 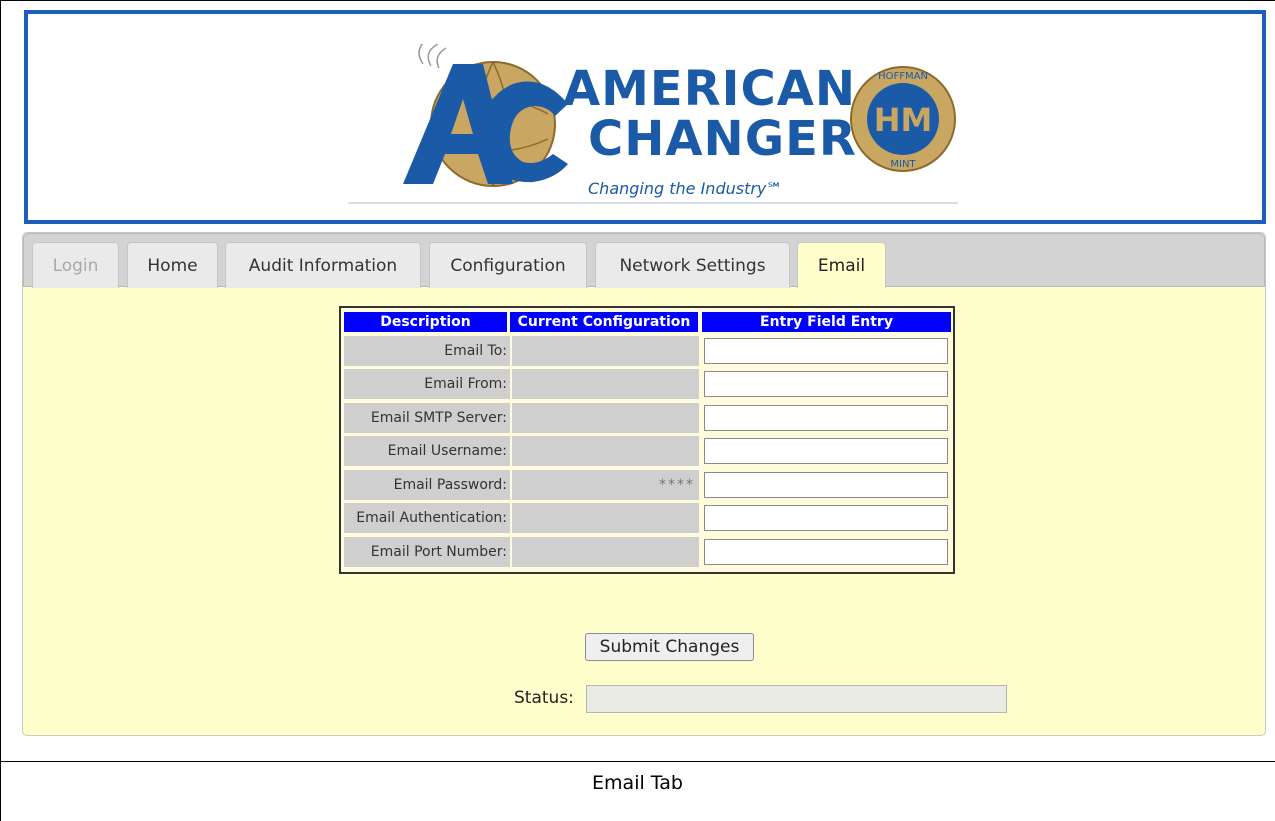 What do you see at coordinates (427, 351) in the screenshot?
I see `row-email-to-label: Email To:` at bounding box center [427, 351].